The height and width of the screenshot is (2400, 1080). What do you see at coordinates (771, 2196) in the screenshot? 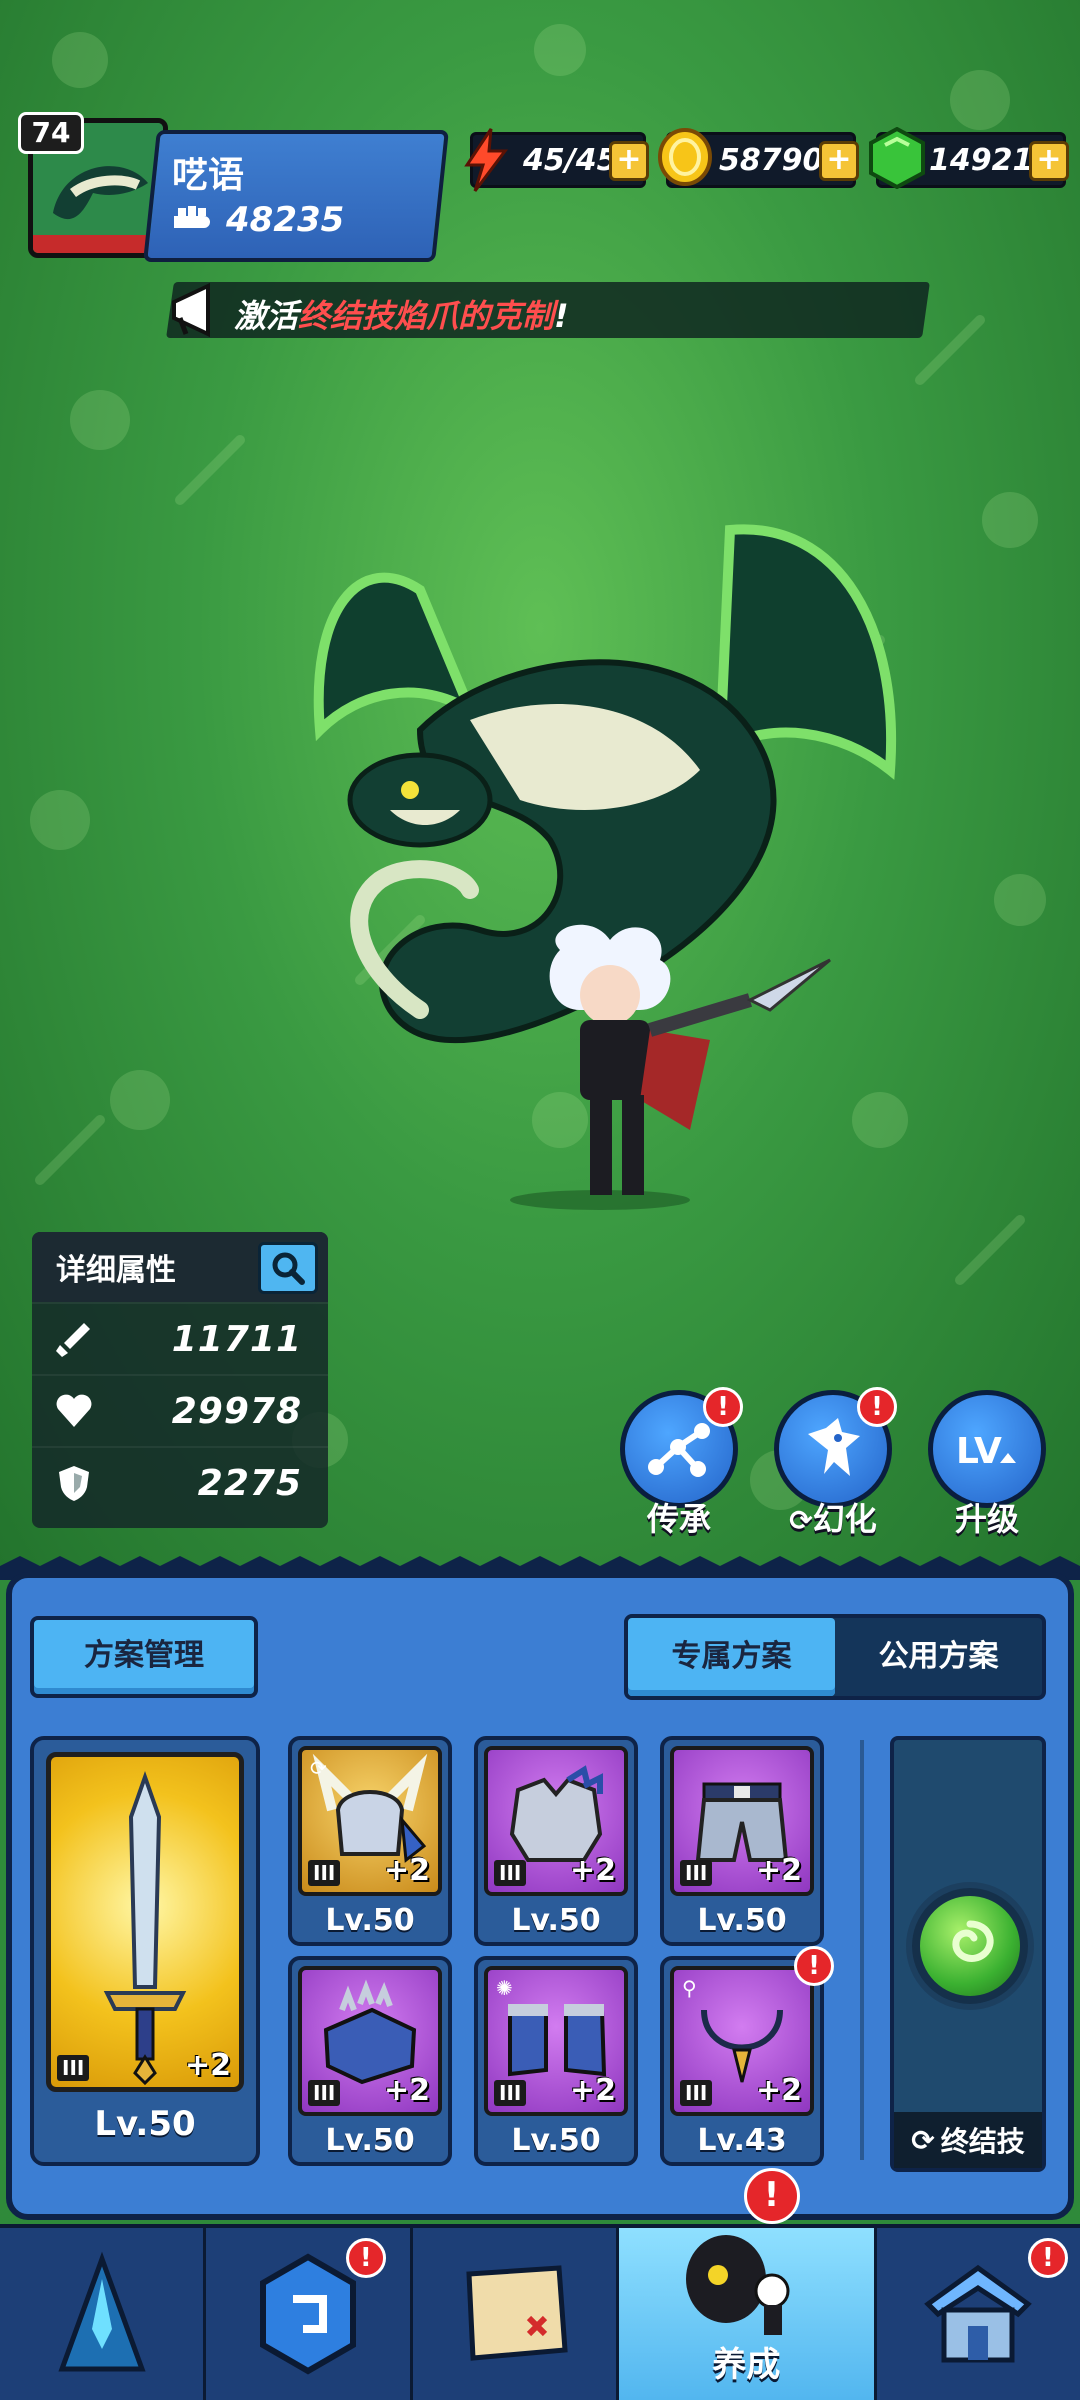
I see `develop-alert-badge: !` at bounding box center [771, 2196].